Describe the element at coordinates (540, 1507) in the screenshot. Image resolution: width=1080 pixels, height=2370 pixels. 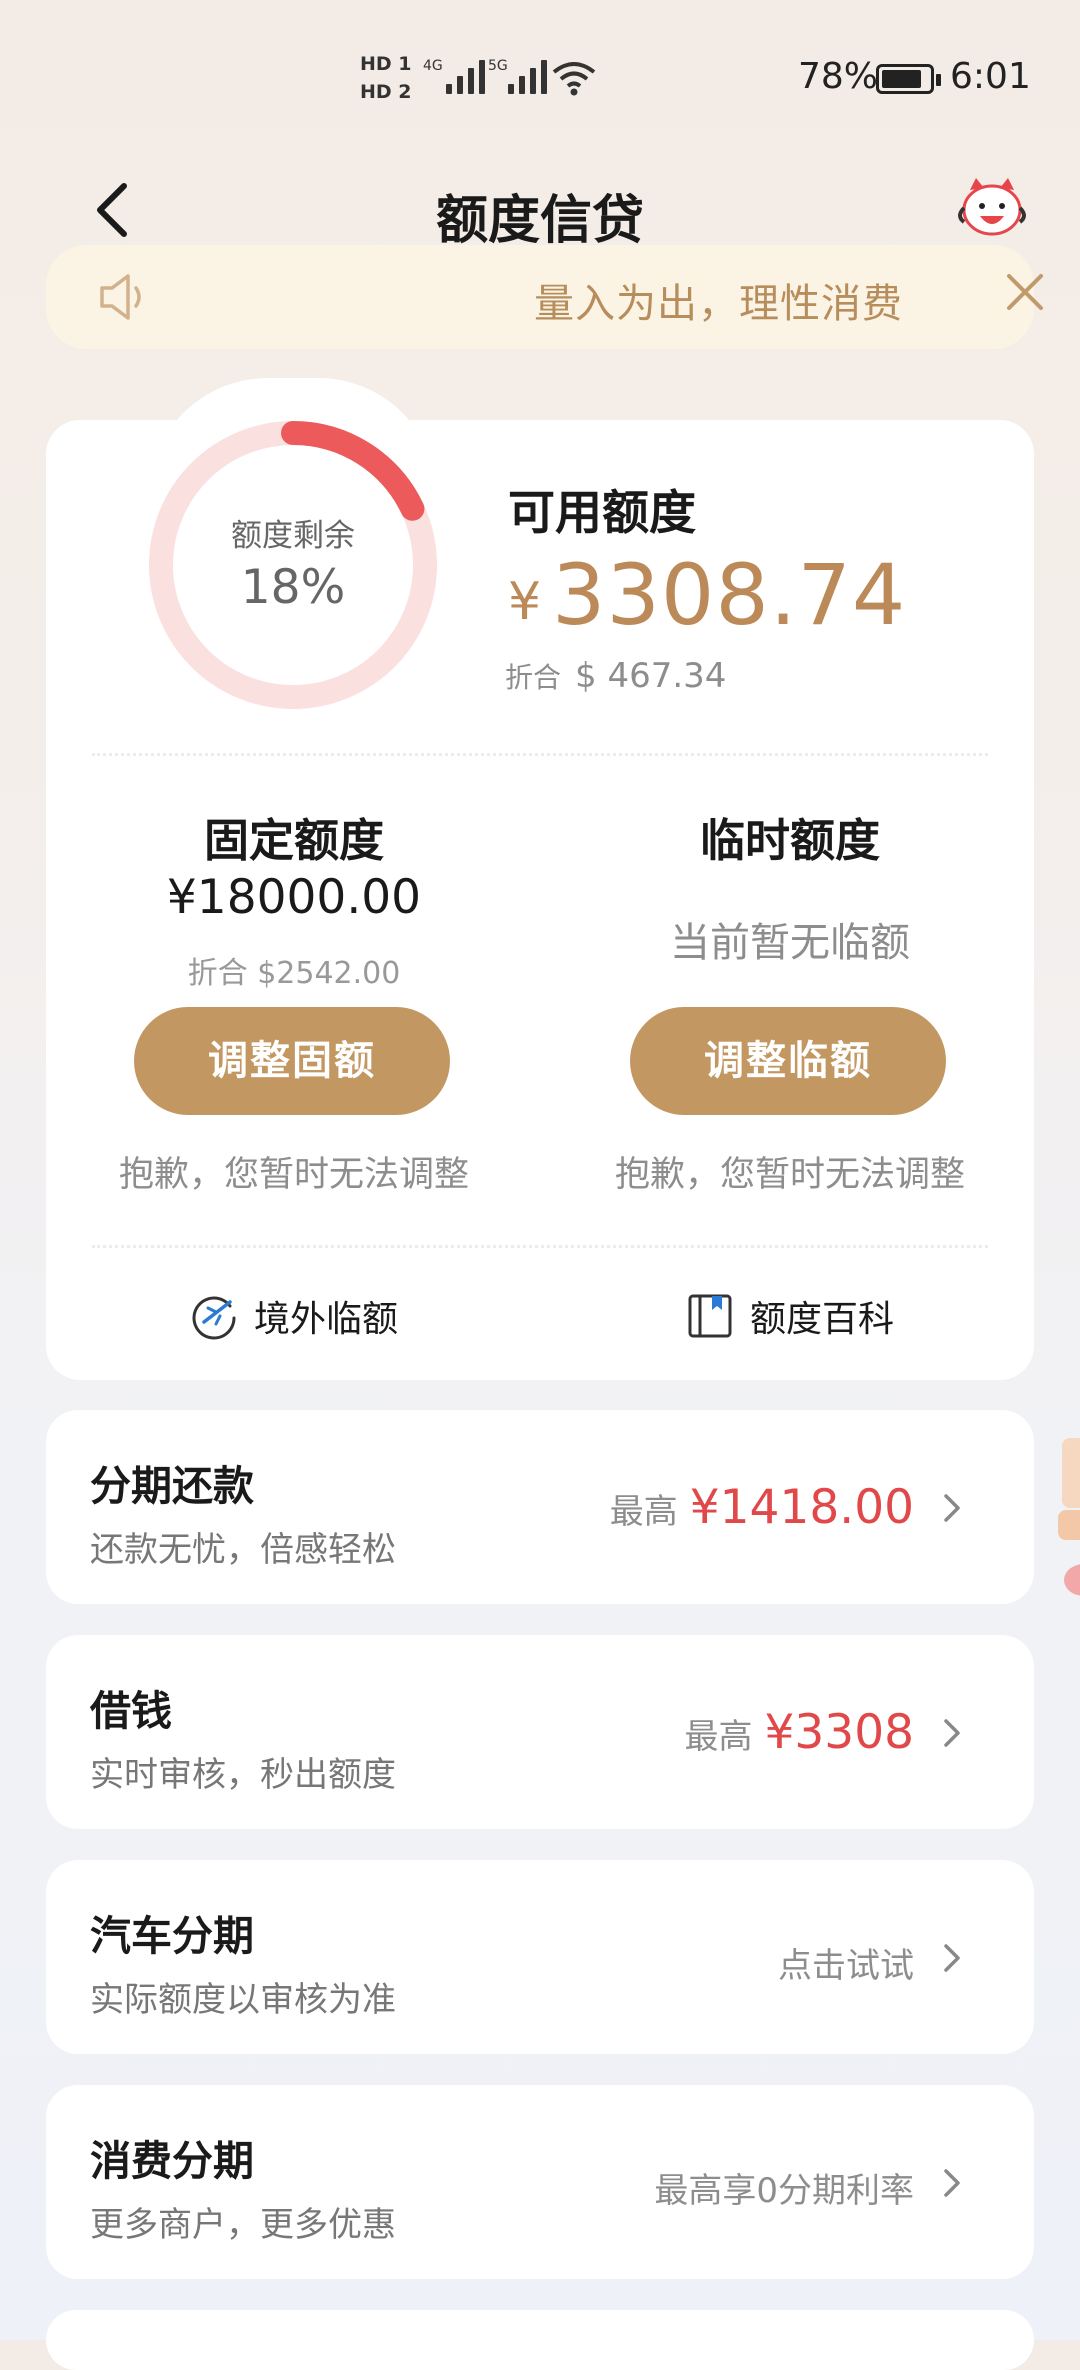
I see `list-item-installment-repay: 分期还款 还款无忧，倍感轻松 最高 ¥1418.00` at that location.